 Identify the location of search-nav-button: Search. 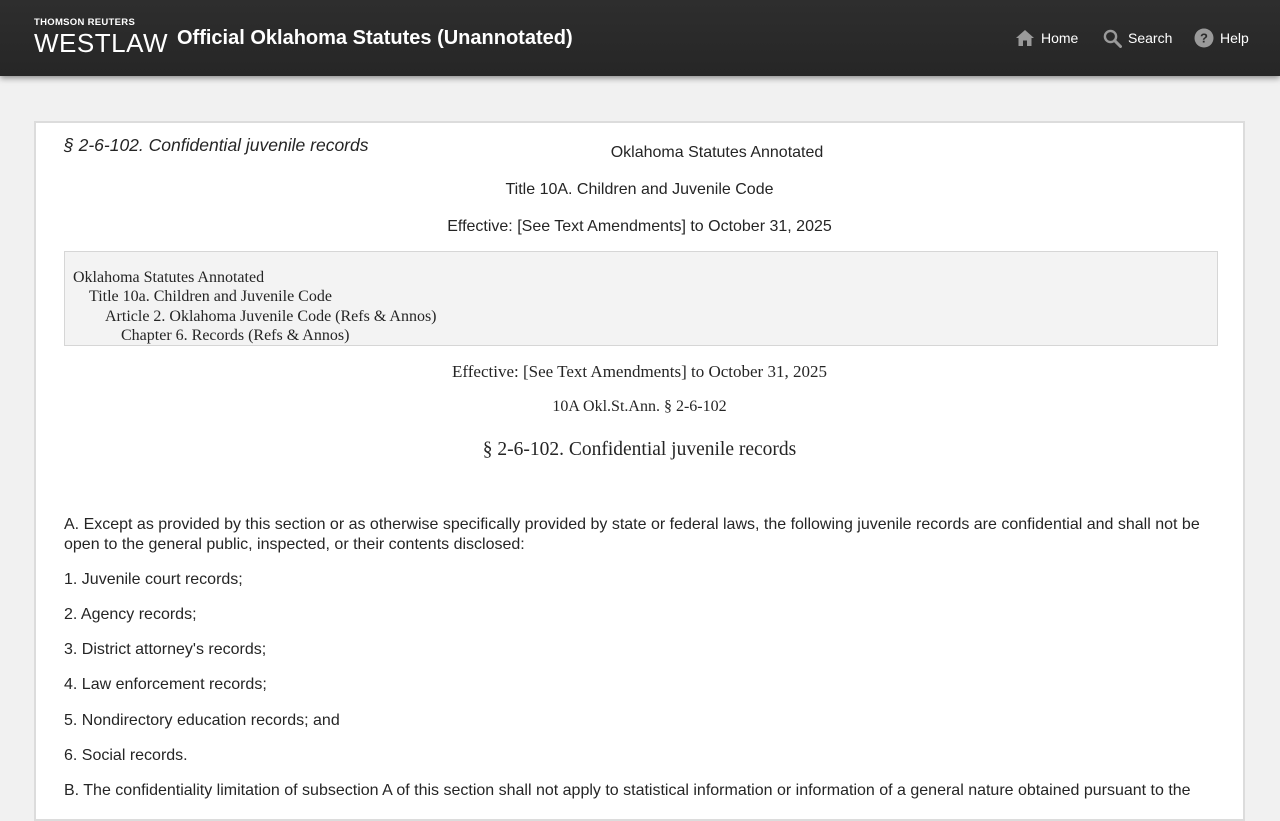
(1137, 38).